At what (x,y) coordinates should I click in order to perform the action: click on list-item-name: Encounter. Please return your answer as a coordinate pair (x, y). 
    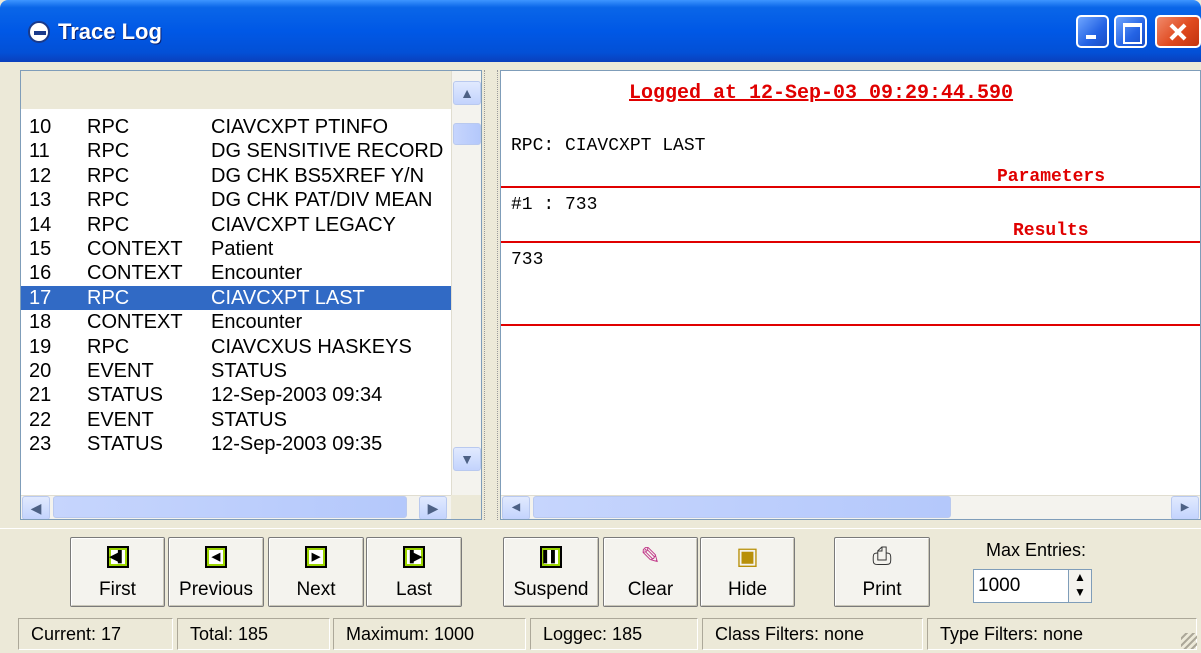
    Looking at the image, I should click on (257, 273).